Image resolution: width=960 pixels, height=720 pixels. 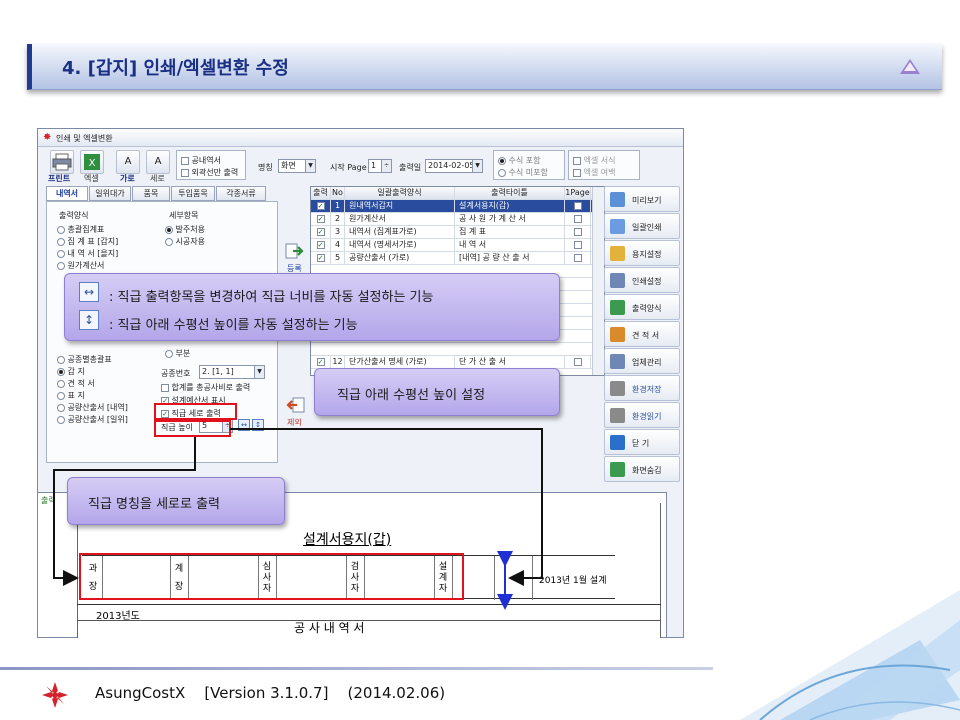 What do you see at coordinates (356, 668) in the screenshot?
I see `footer-divider` at bounding box center [356, 668].